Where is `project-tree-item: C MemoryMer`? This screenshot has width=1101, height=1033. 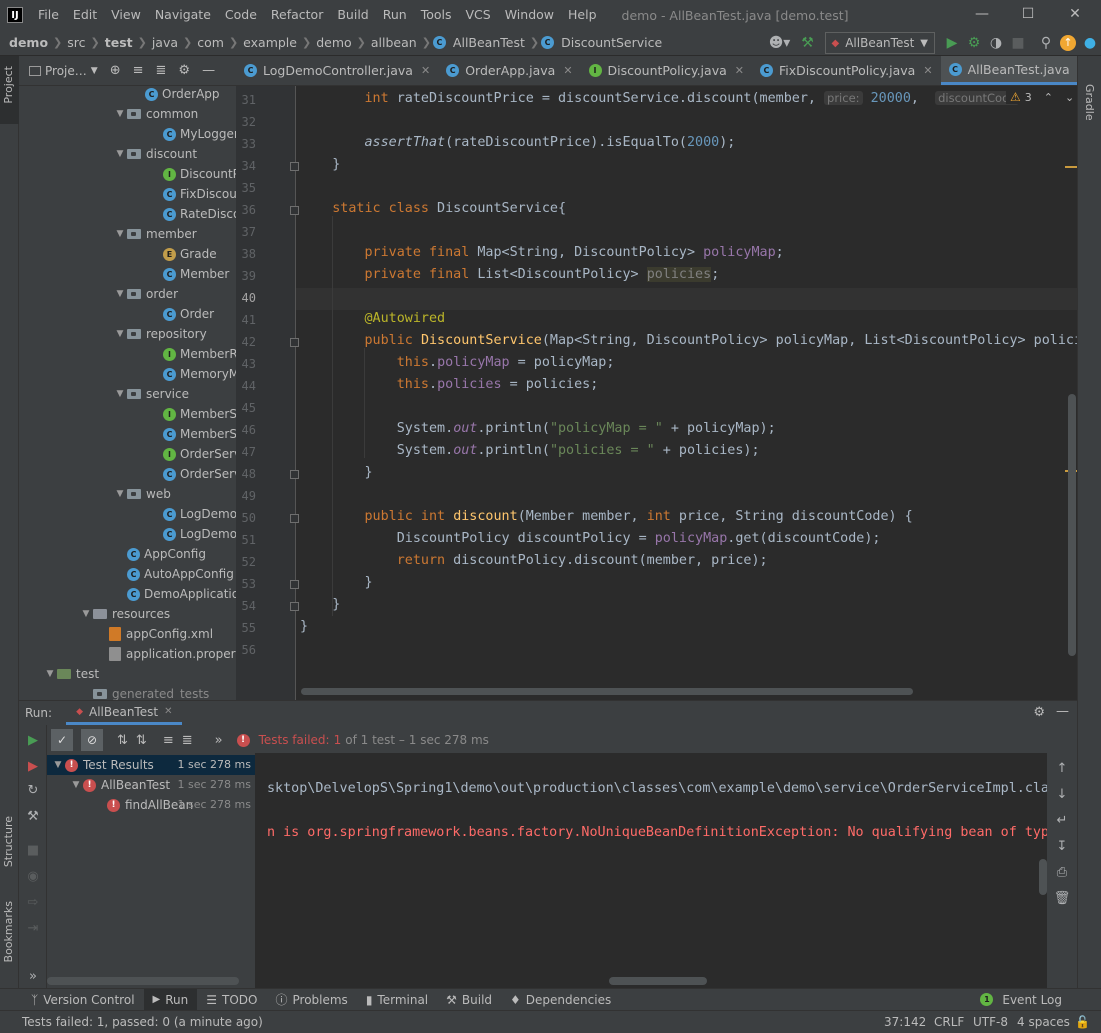 project-tree-item: C MemoryMer is located at coordinates (192, 374).